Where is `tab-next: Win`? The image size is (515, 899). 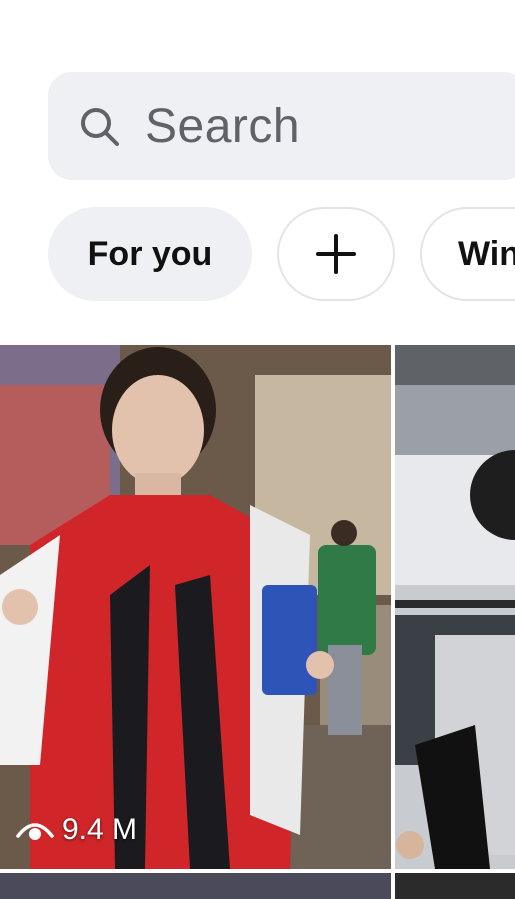
tab-next: Win is located at coordinates (467, 254).